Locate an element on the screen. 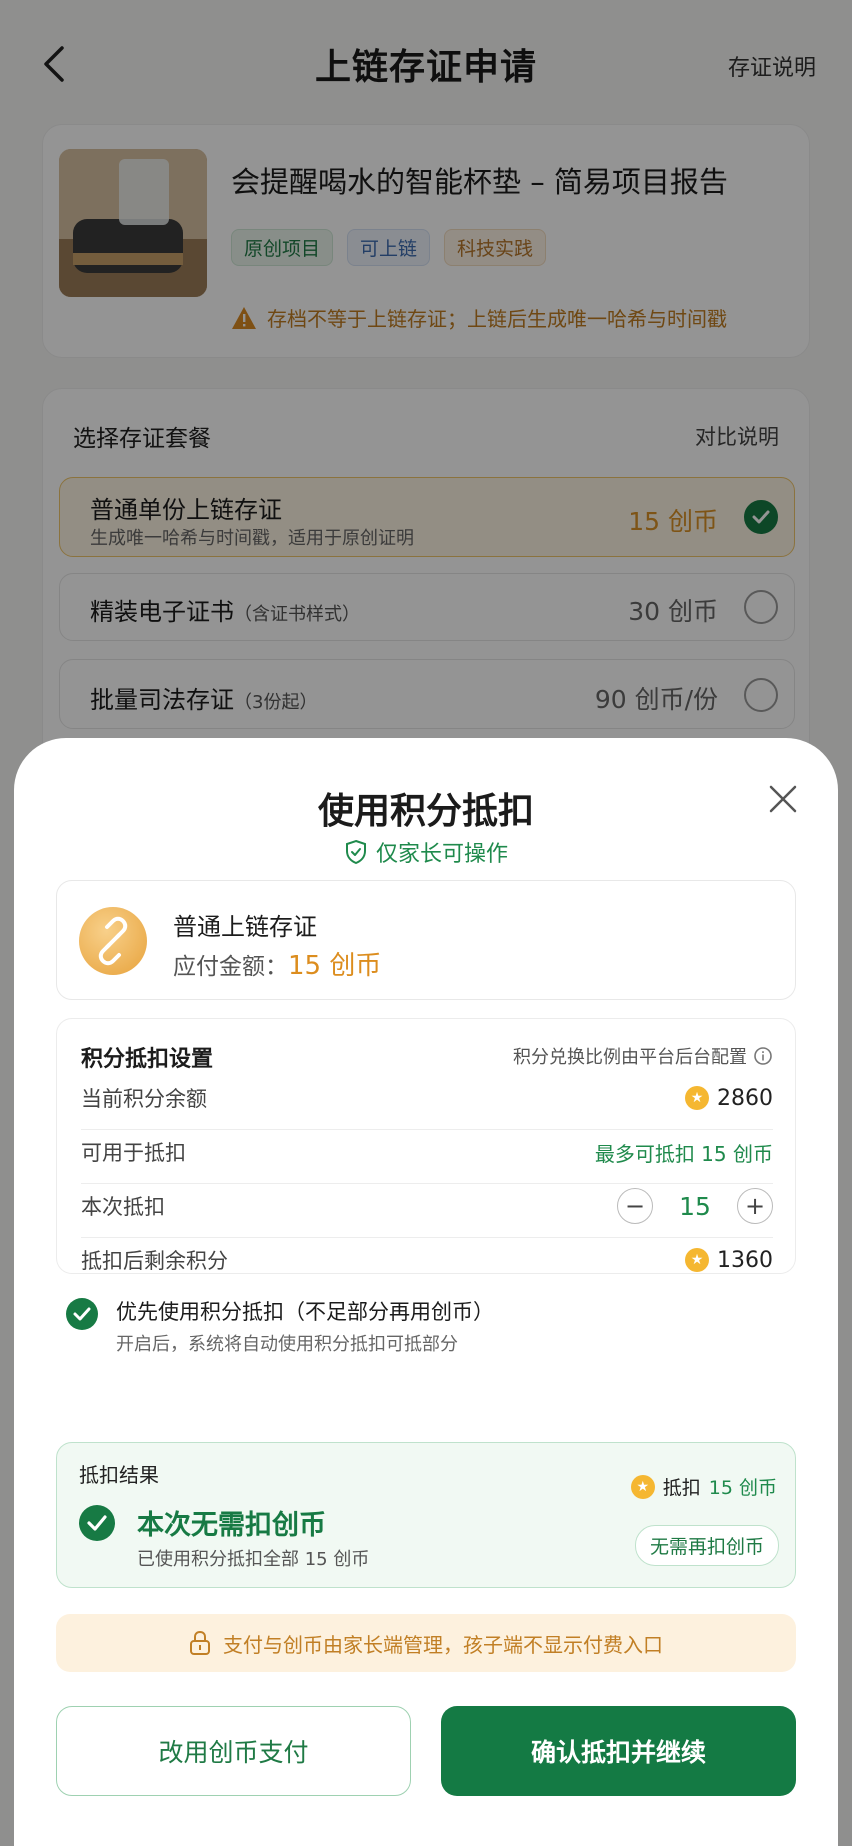  result-heading: 抵扣结果 is located at coordinates (119, 1475).